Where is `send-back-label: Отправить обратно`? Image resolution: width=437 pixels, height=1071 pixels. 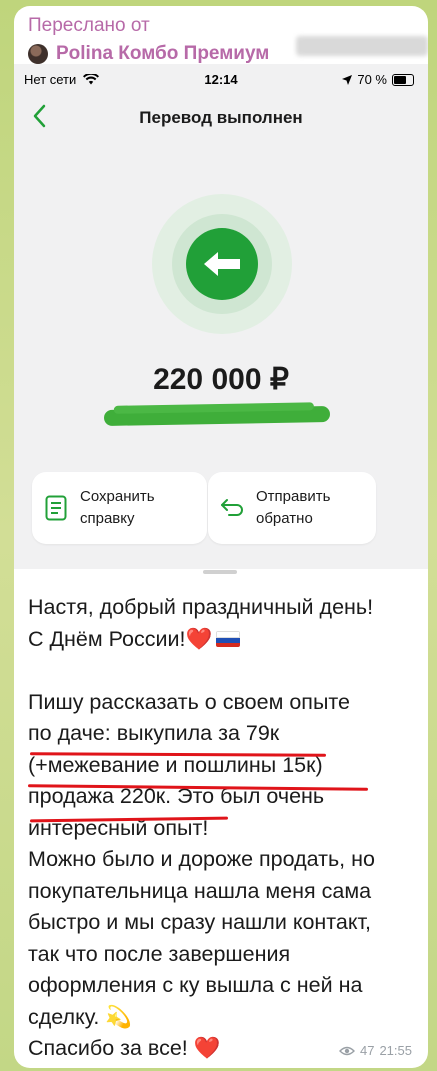 send-back-label: Отправить обратно is located at coordinates (293, 508).